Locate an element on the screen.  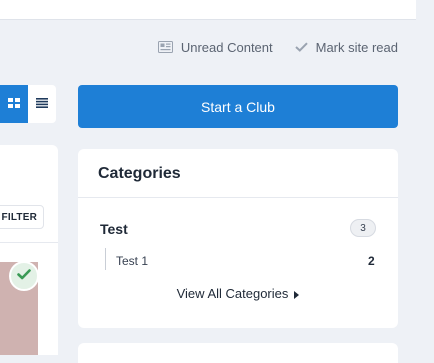
category-link-test: Test is located at coordinates (114, 229).